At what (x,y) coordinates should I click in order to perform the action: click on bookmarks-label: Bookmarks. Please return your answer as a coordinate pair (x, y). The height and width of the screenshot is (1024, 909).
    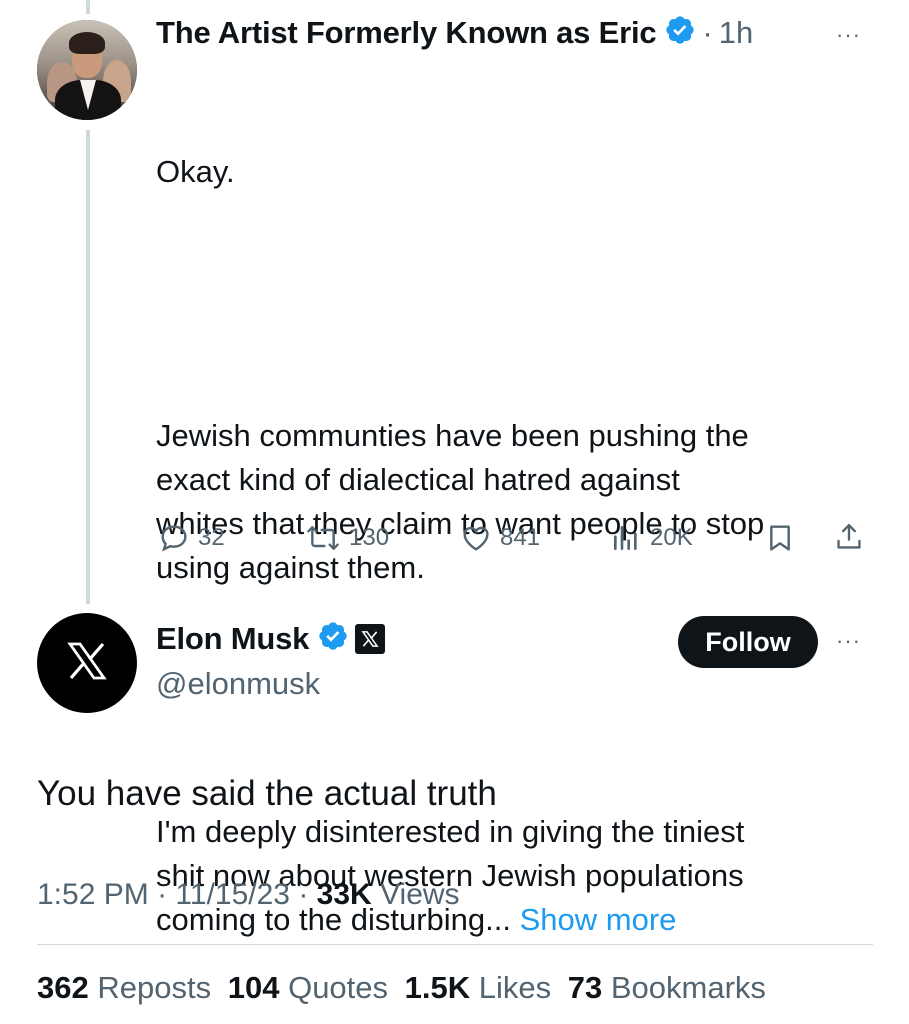
    Looking at the image, I should click on (688, 987).